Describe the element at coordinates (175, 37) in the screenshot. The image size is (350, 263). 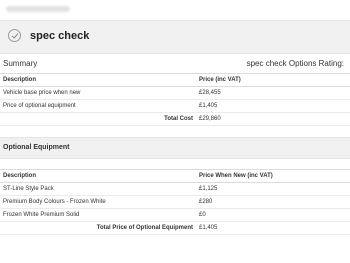
I see `spec-check-header: spec check` at that location.